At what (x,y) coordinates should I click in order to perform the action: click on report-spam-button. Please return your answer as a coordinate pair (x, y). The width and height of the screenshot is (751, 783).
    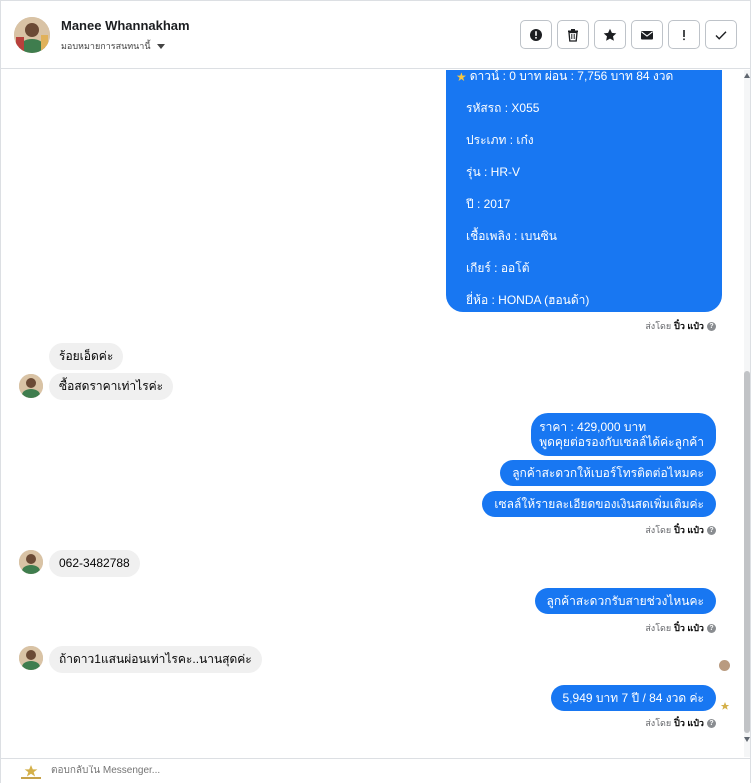
    Looking at the image, I should click on (536, 34).